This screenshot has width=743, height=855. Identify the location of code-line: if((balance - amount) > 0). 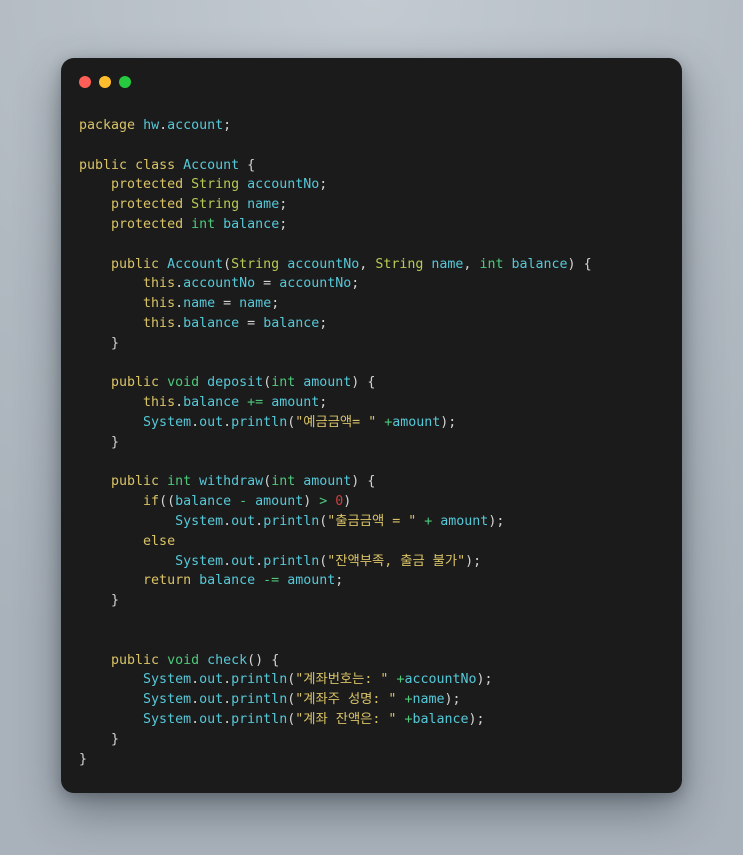
(247, 502).